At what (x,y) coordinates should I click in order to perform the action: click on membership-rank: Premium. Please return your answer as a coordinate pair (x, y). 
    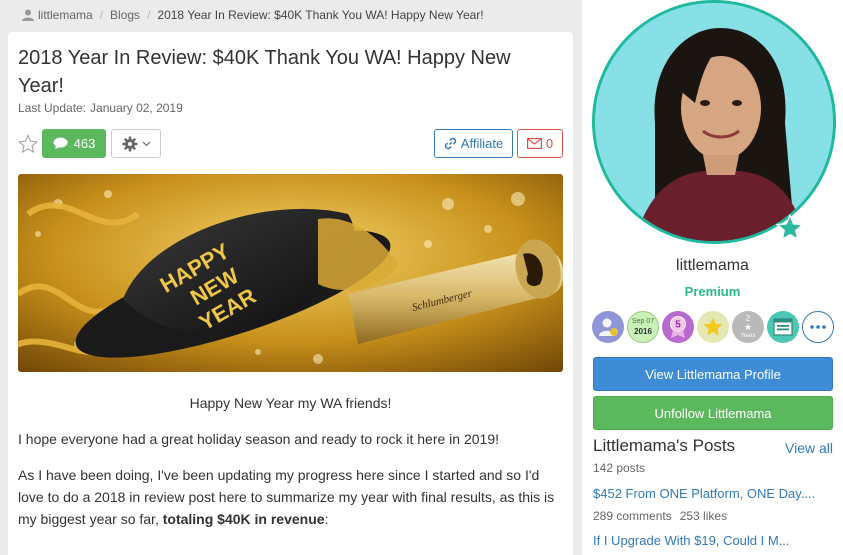
    Looking at the image, I should click on (712, 291).